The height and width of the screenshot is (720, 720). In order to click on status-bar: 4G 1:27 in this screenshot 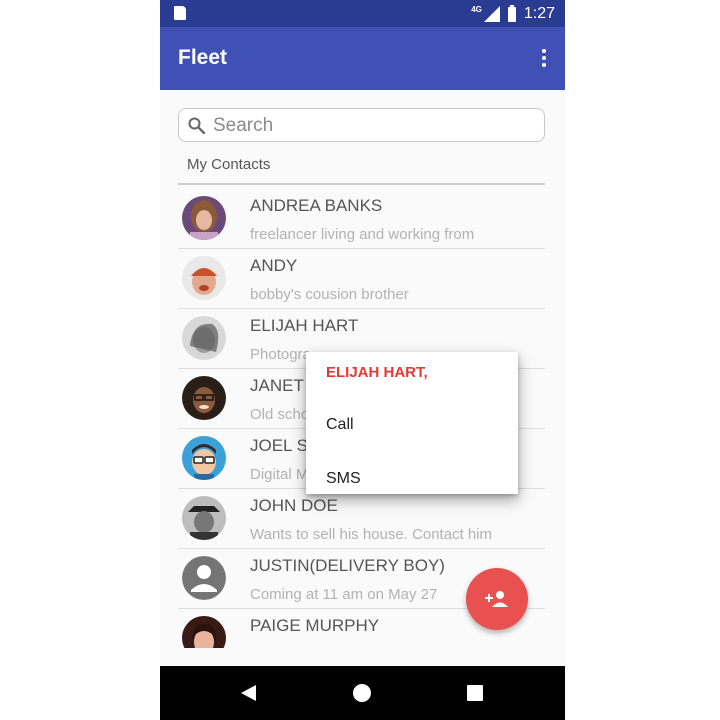, I will do `click(362, 13)`.